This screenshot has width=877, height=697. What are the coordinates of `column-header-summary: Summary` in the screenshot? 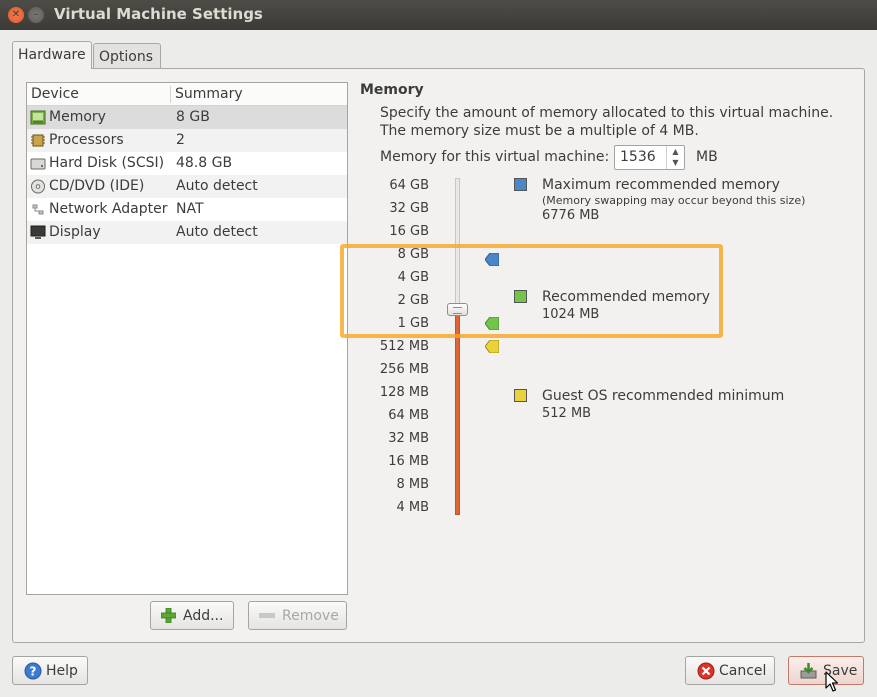 It's located at (209, 94).